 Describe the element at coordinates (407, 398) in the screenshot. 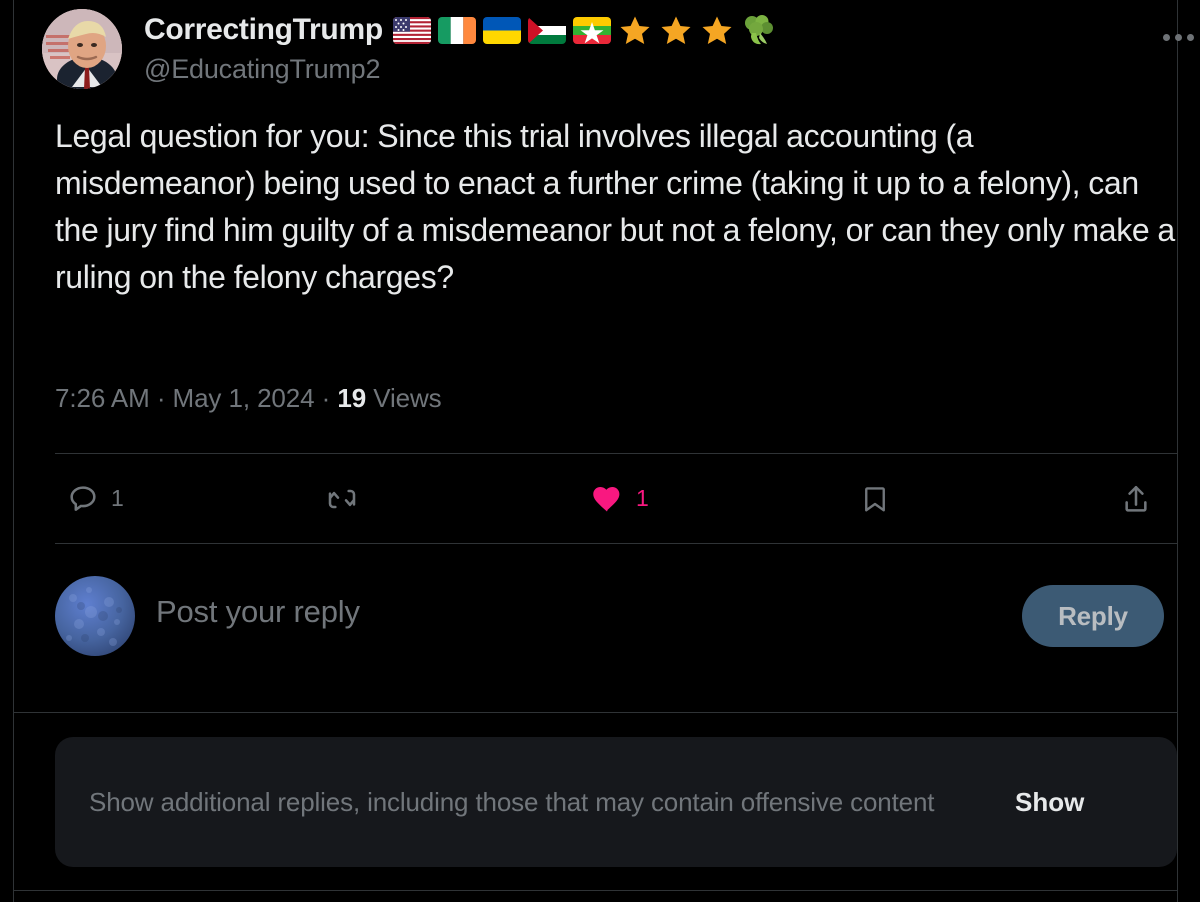

I see `views-label-text: Views` at that location.